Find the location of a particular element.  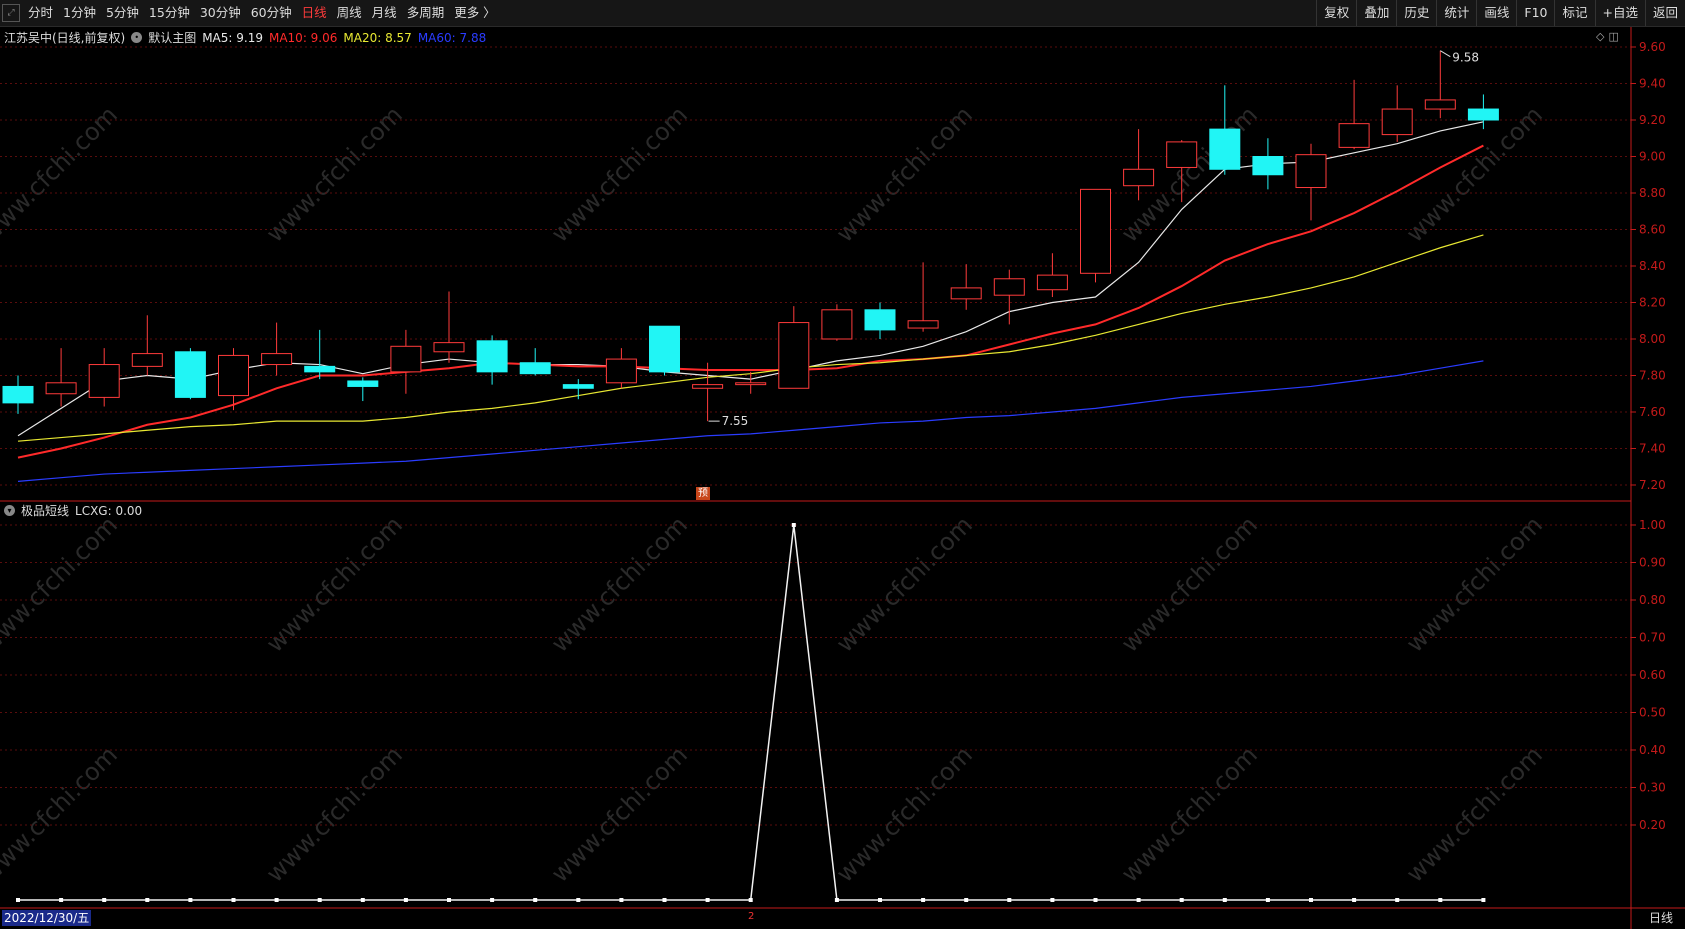

chevron-down-icon: ▾ is located at coordinates (9, 510).